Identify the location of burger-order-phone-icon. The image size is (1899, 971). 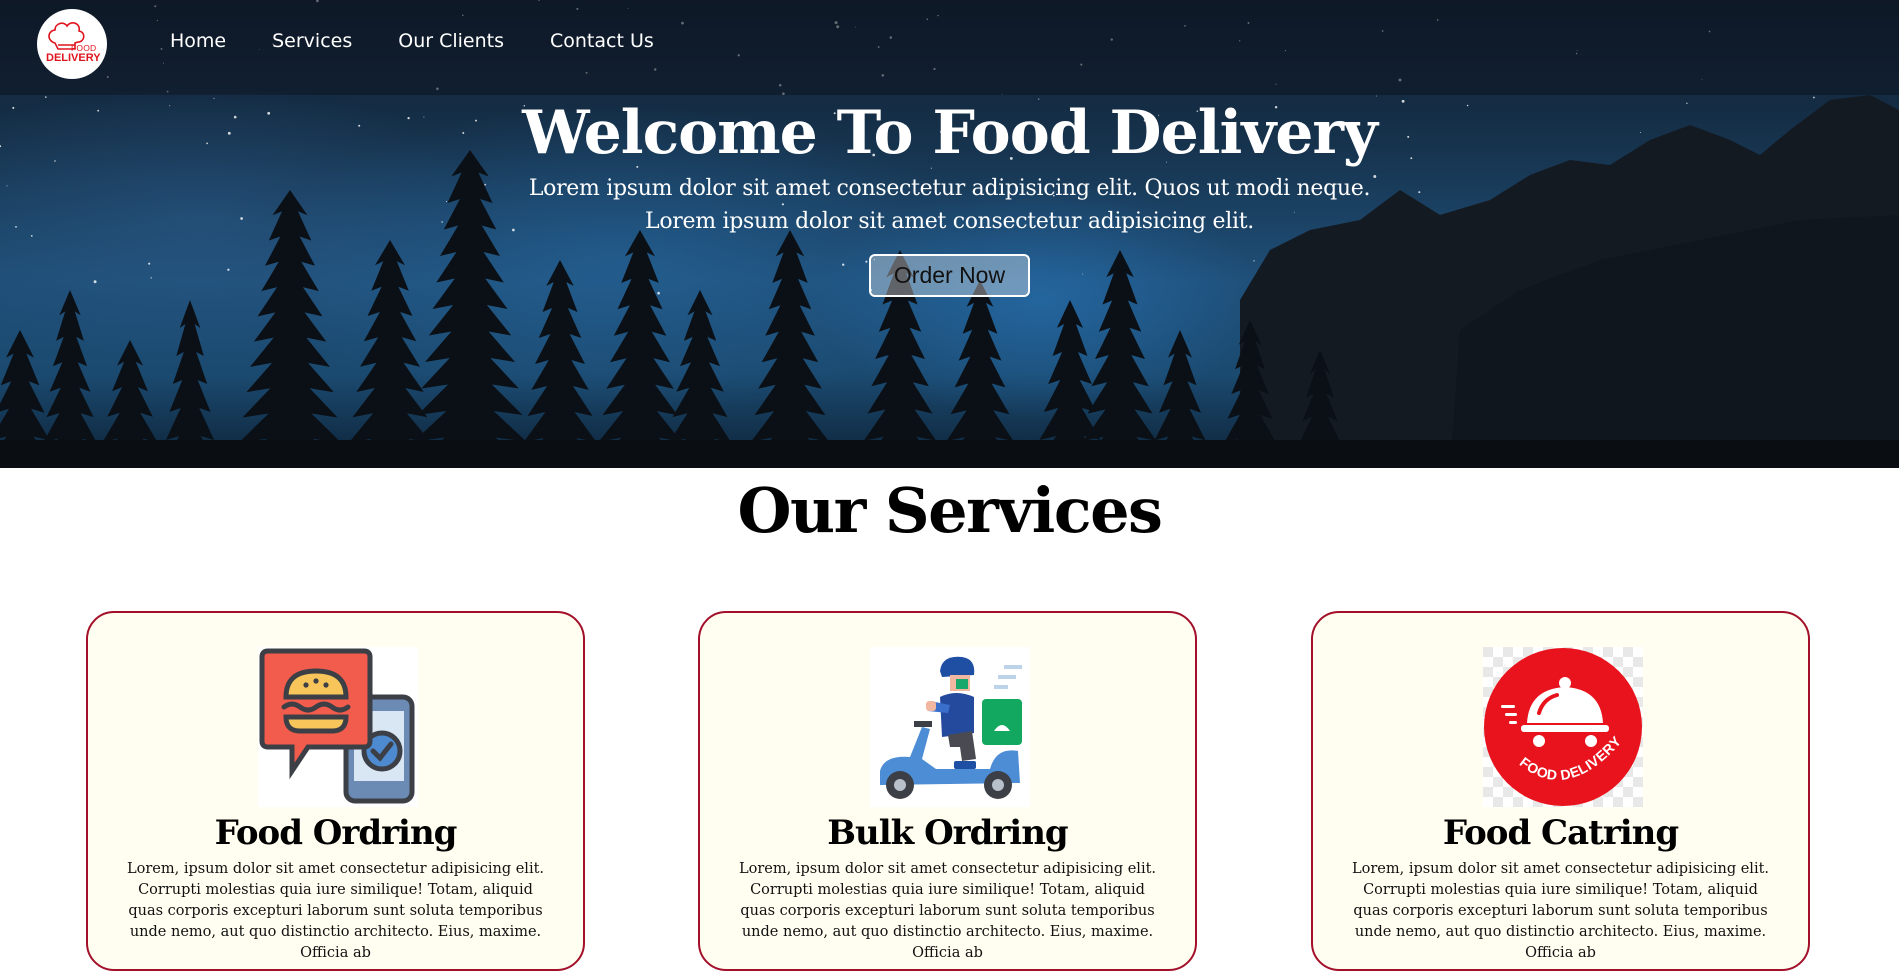
(338, 727).